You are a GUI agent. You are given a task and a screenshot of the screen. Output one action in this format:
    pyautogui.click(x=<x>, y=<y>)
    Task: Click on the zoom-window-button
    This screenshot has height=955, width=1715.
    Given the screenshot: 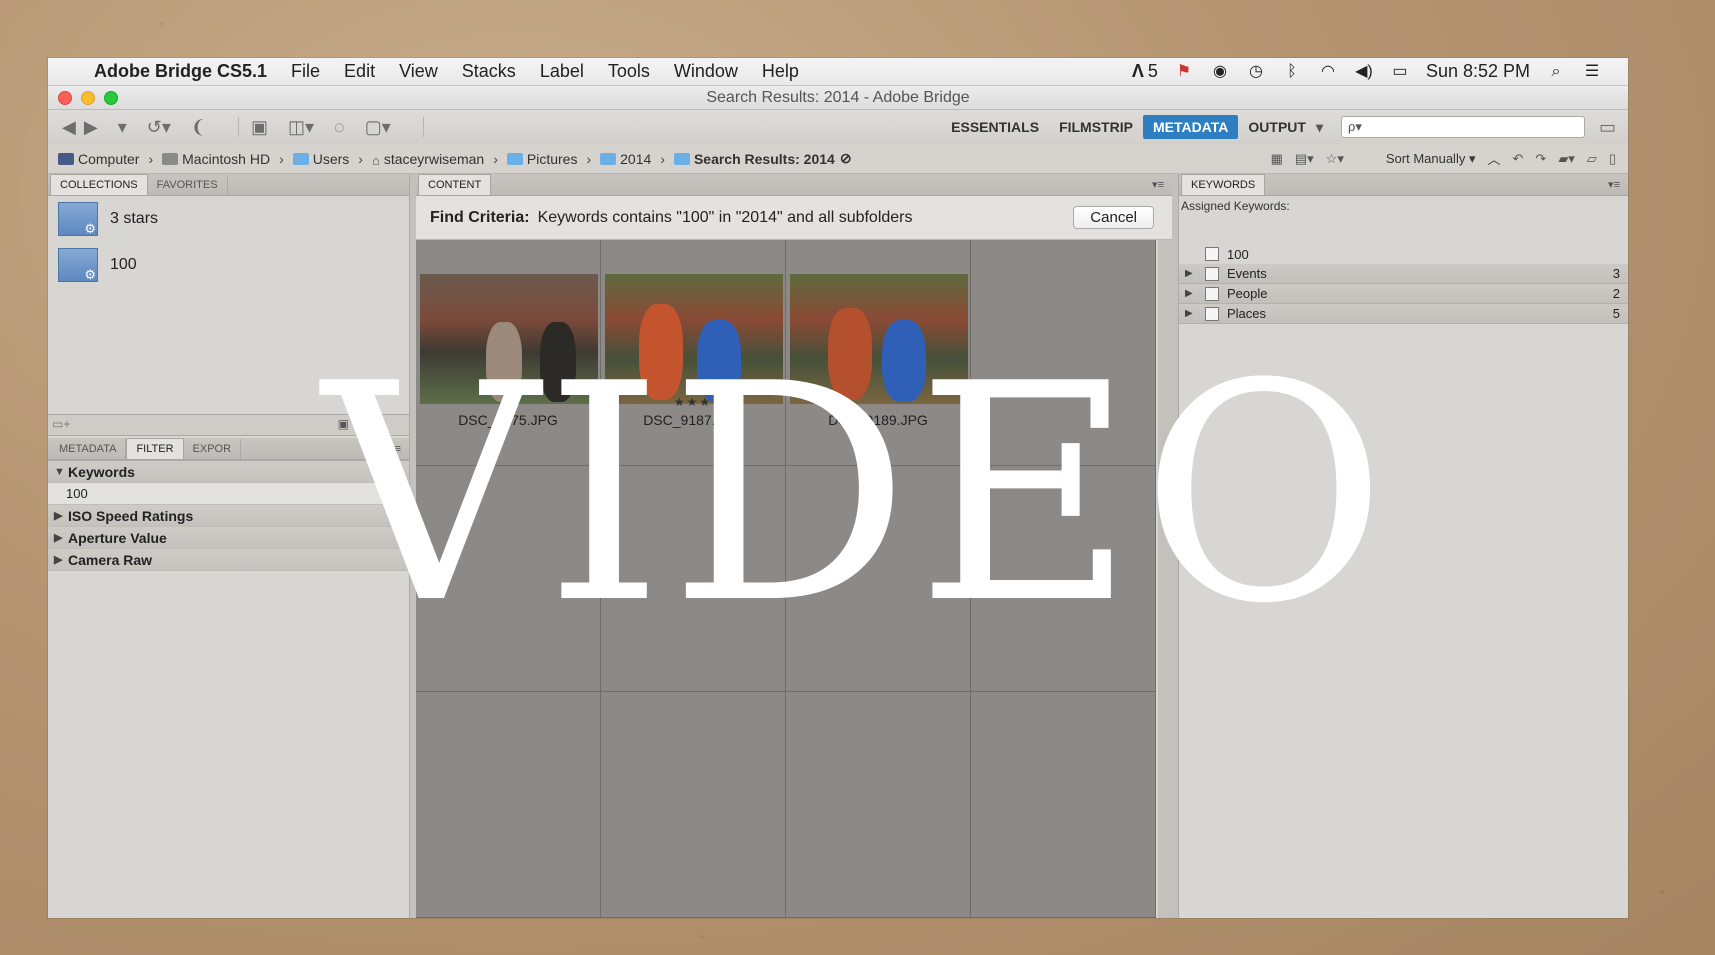 What is the action you would take?
    pyautogui.click(x=111, y=98)
    